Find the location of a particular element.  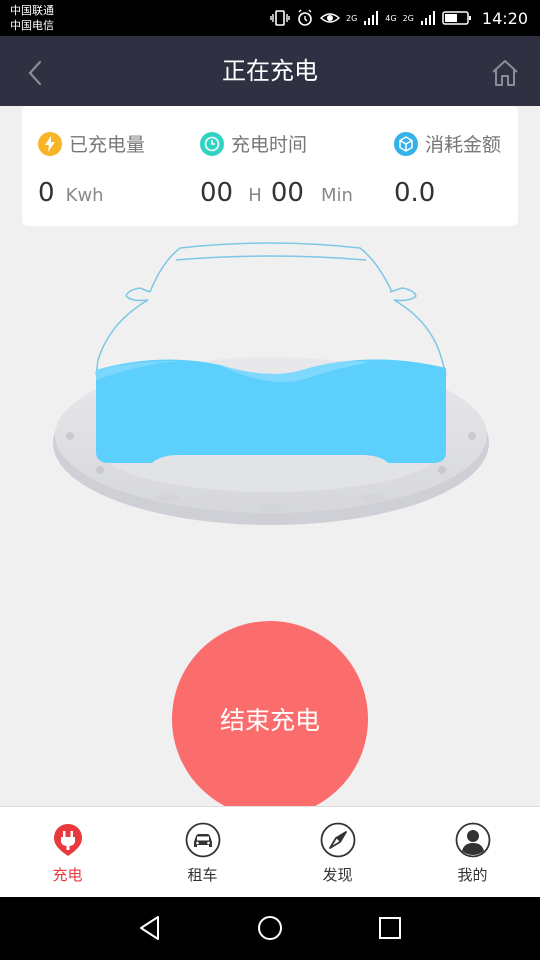

carrier-1: 中国联通 is located at coordinates (32, 10).